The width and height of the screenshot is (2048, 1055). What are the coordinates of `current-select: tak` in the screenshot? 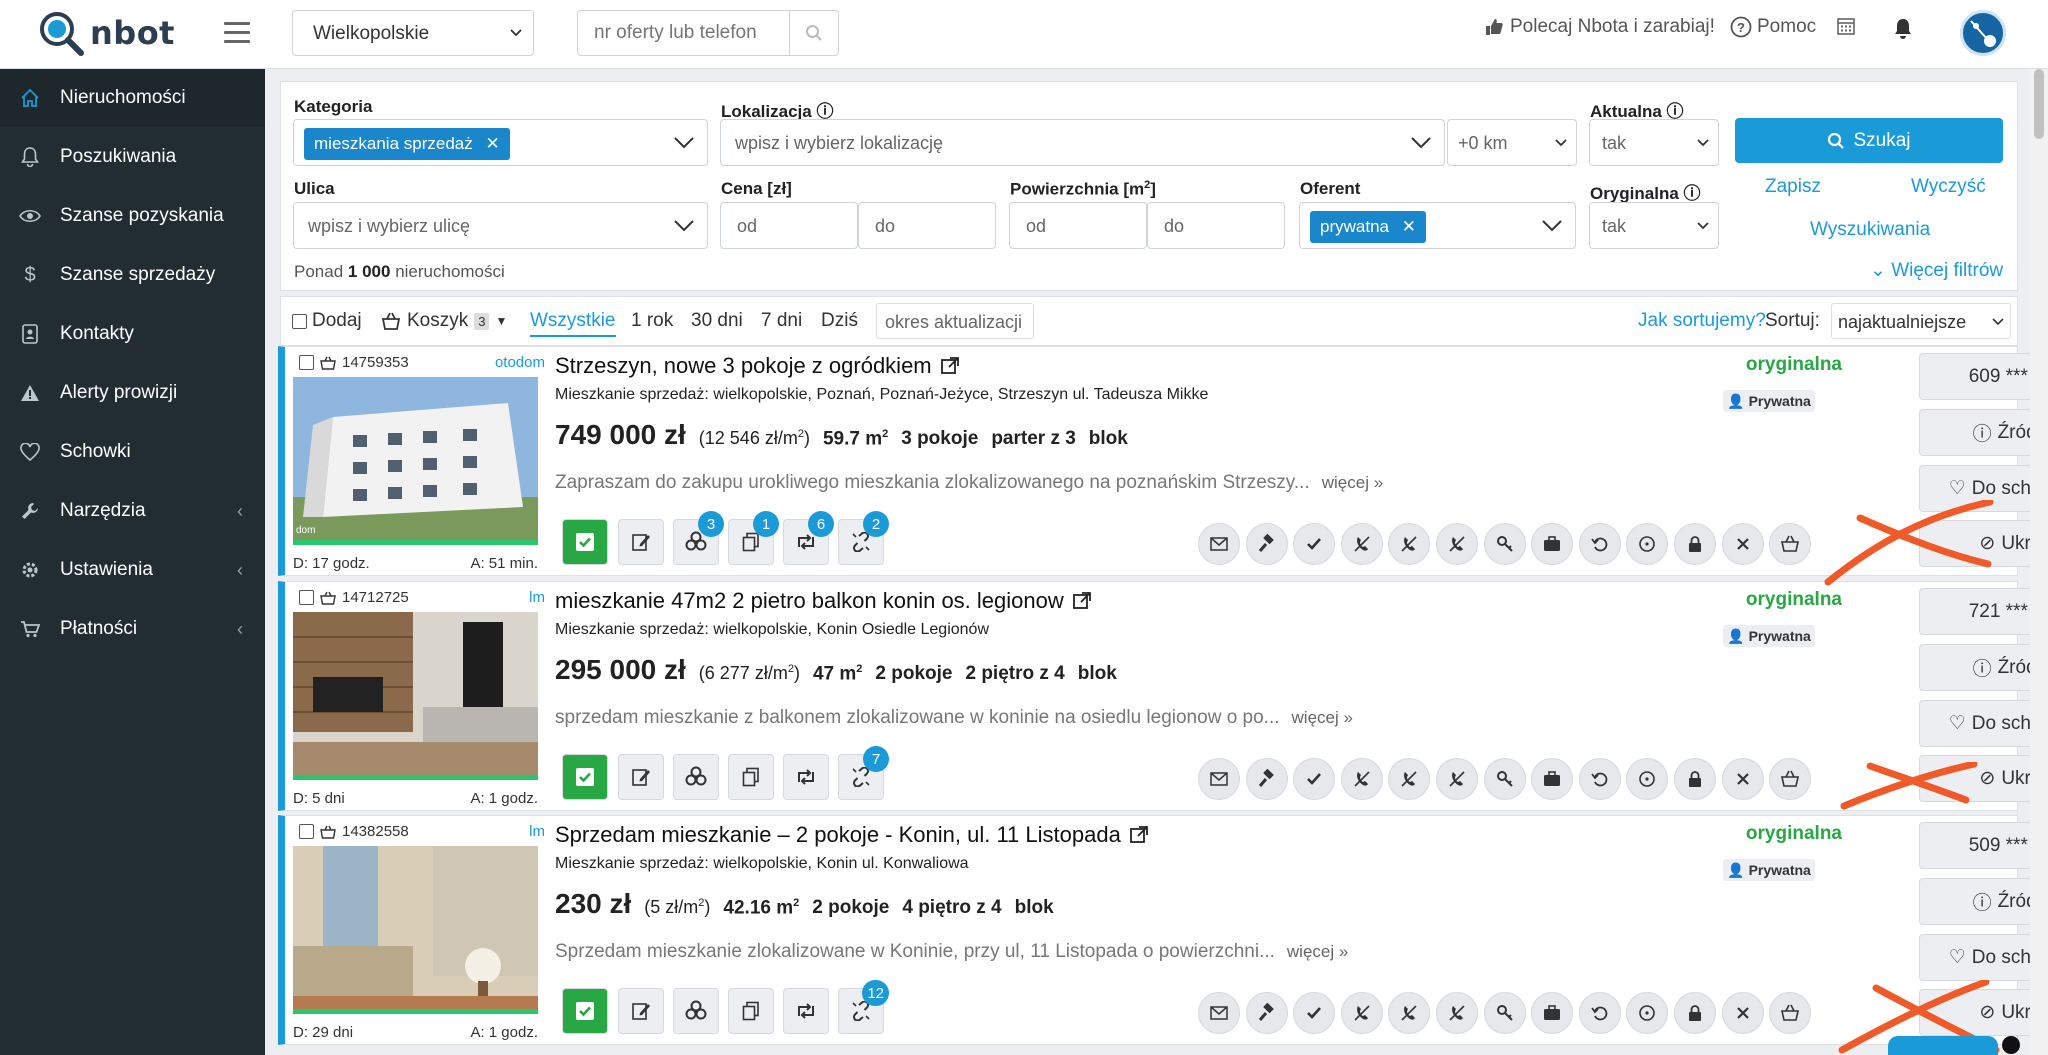 It's located at (1654, 142).